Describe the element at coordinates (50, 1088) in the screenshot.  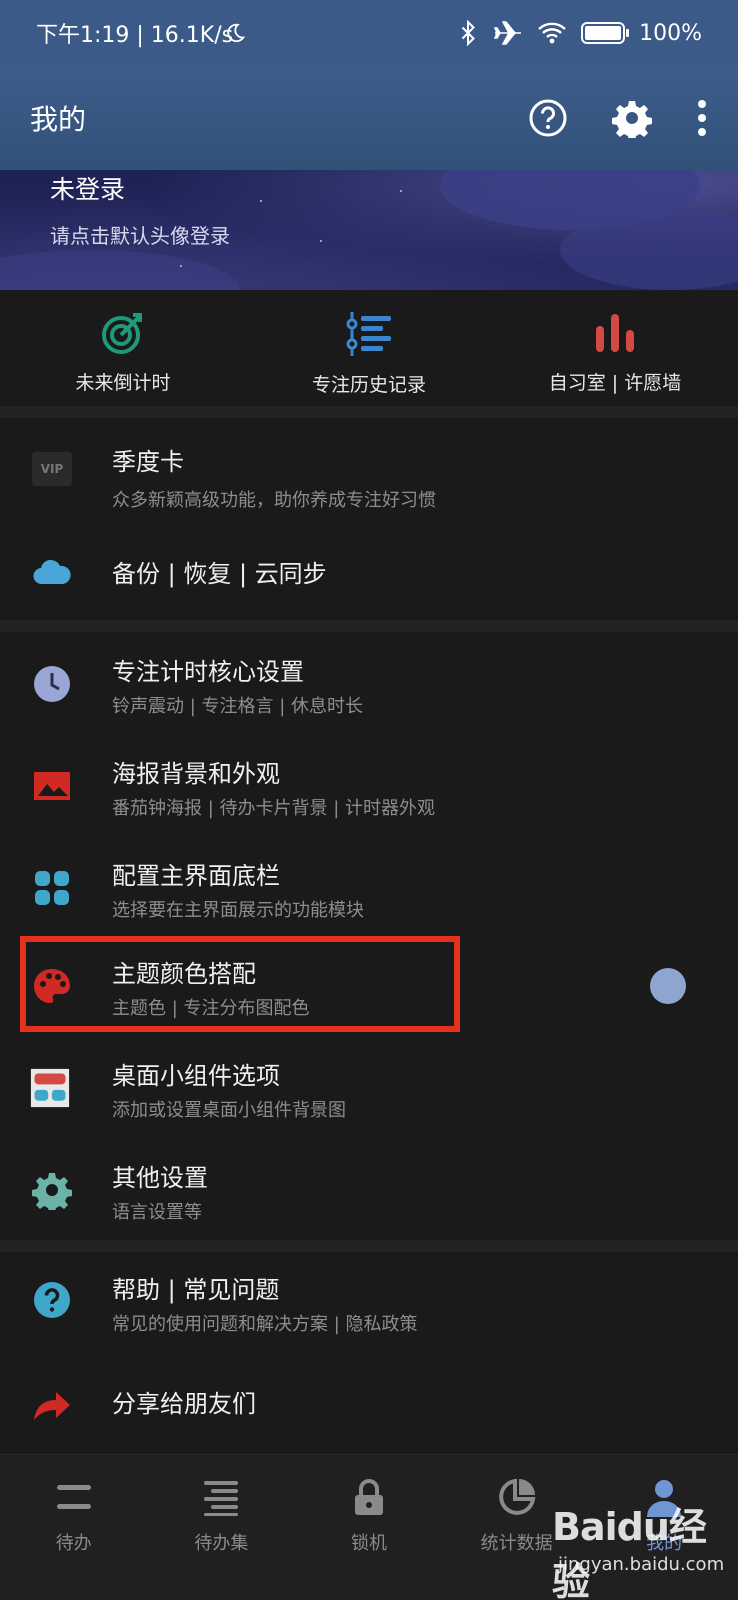
I see `widget-icon` at that location.